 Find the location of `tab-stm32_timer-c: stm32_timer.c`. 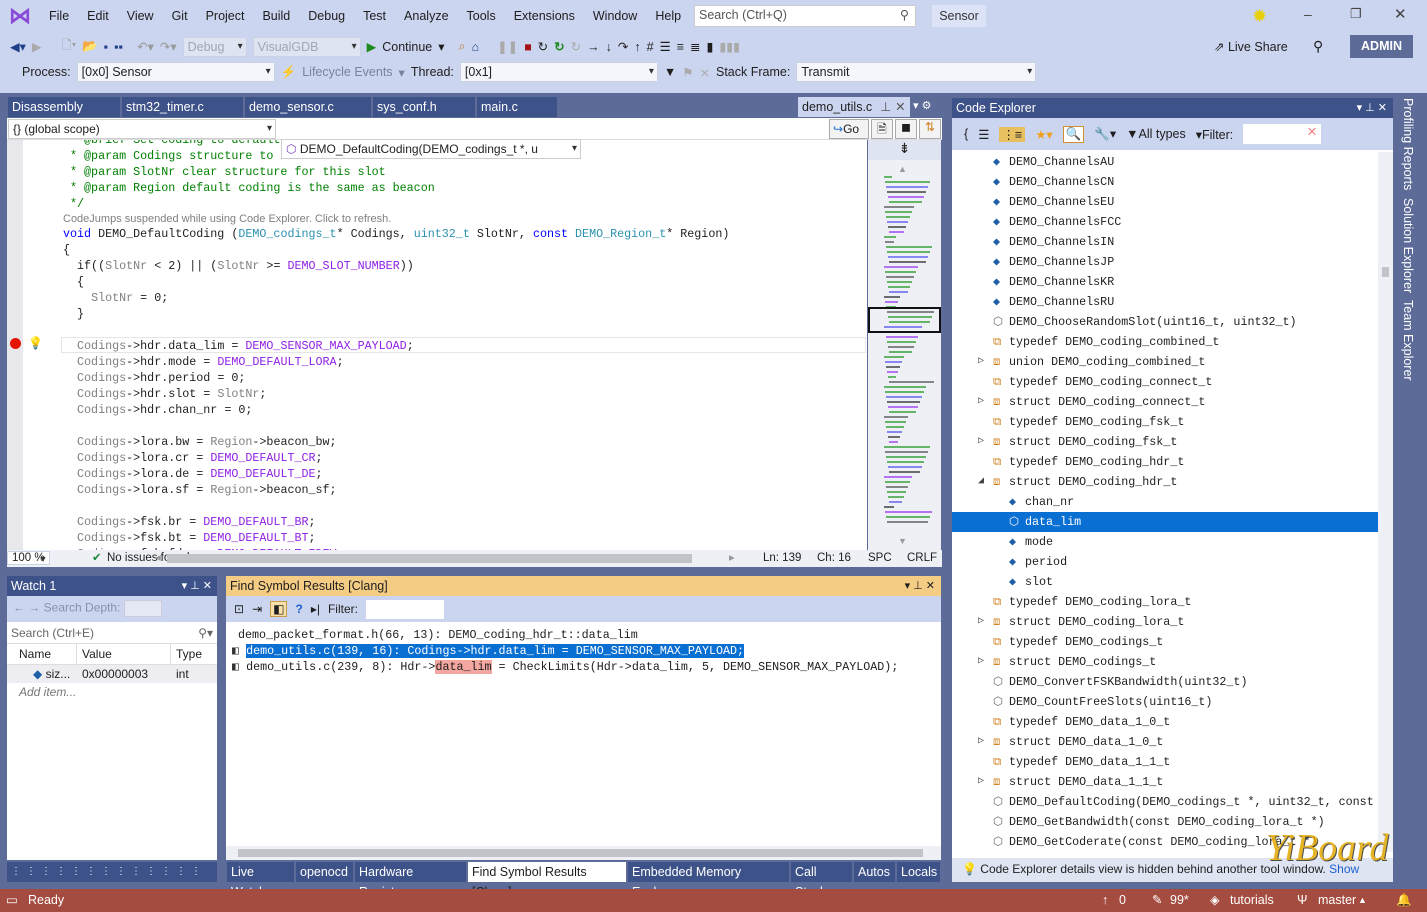

tab-stm32_timer-c: stm32_timer.c is located at coordinates (182, 107).